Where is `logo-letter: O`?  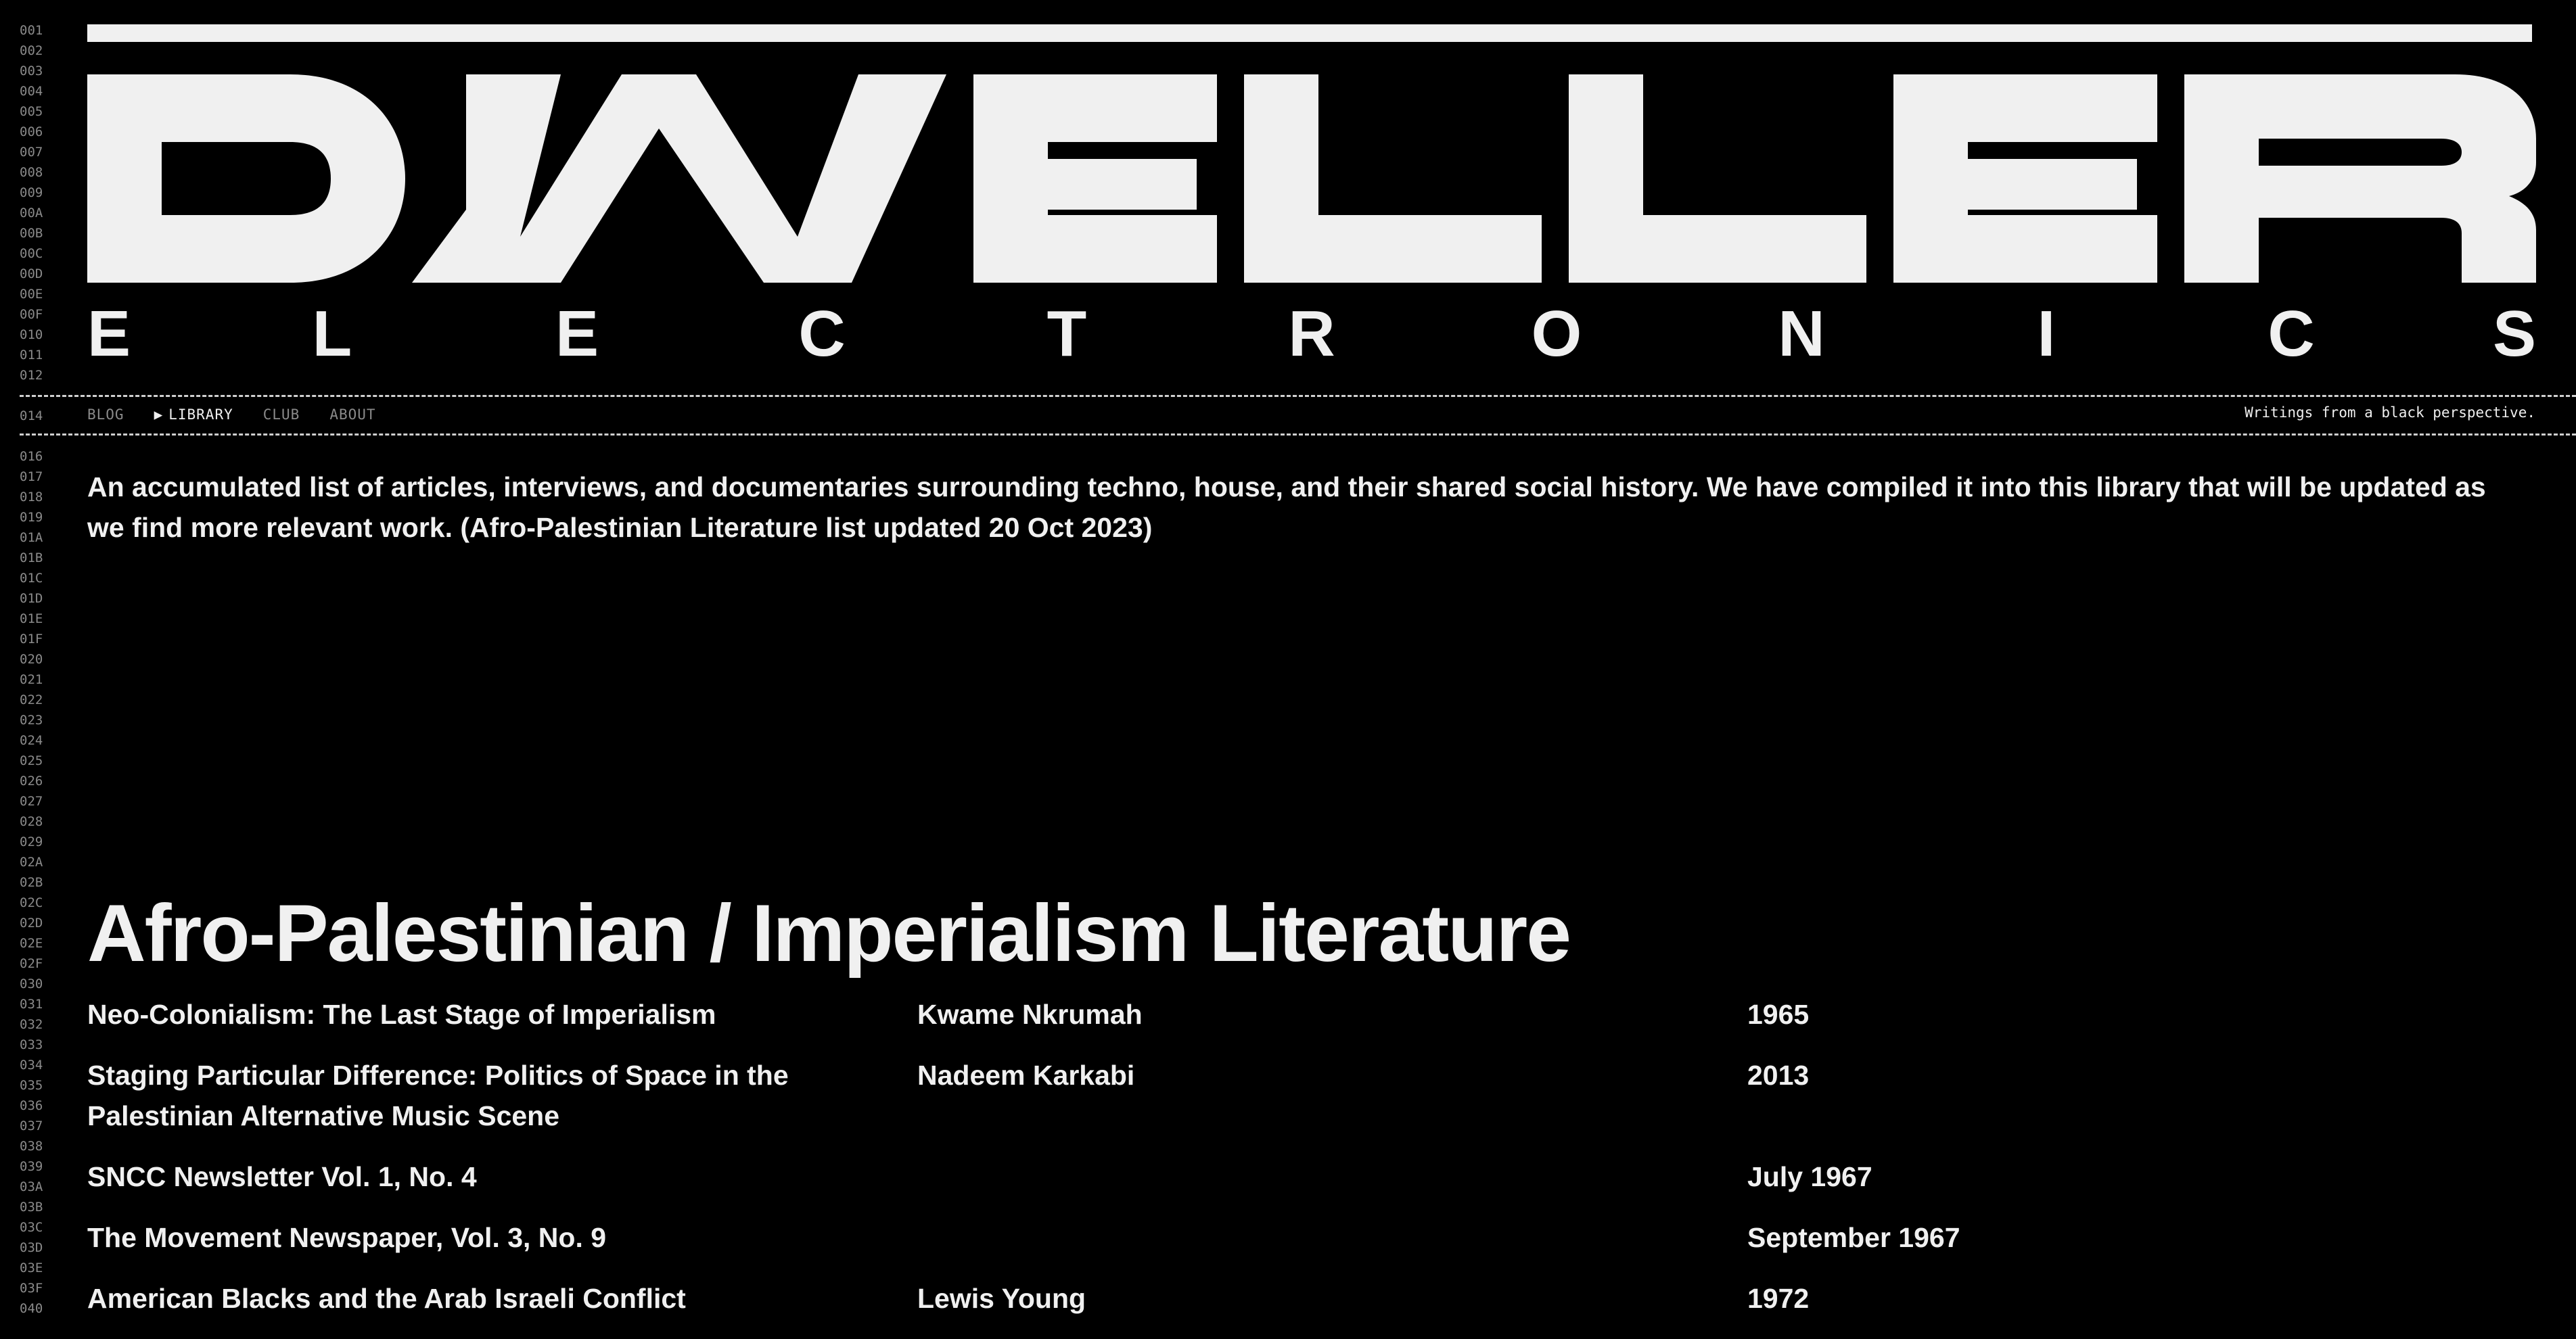 logo-letter: O is located at coordinates (1557, 330).